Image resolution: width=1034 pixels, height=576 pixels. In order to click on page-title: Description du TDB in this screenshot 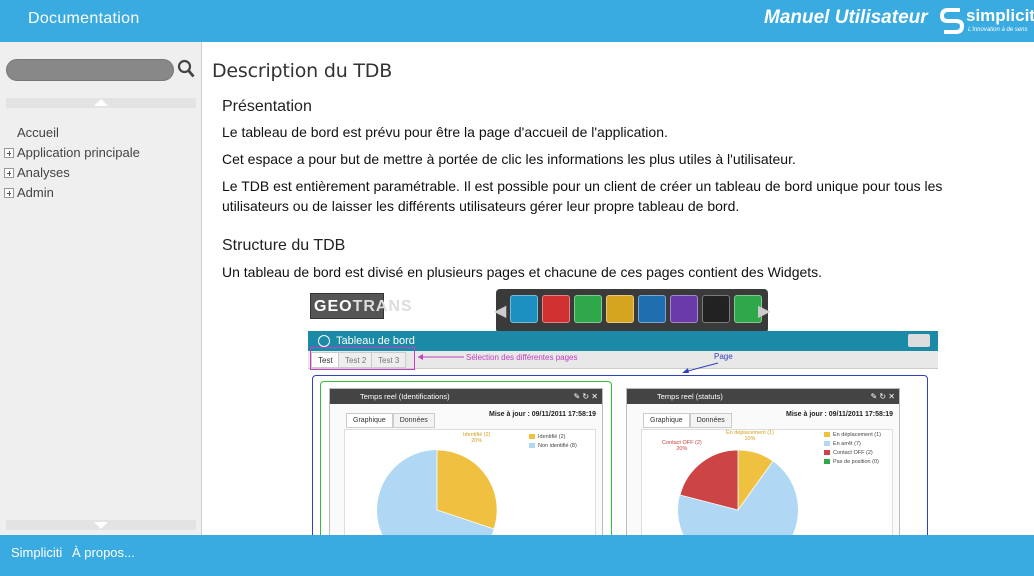, I will do `click(302, 71)`.